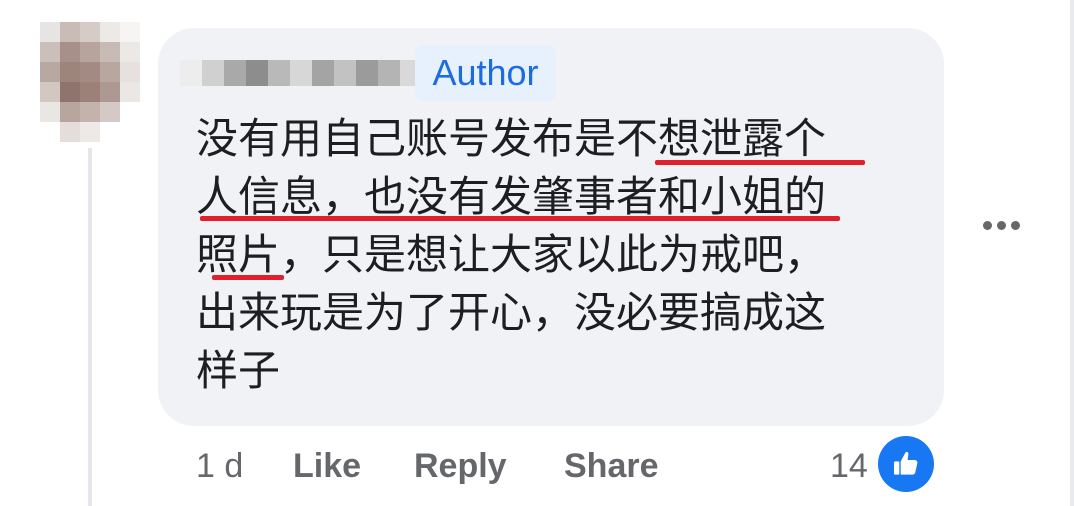 The width and height of the screenshot is (1074, 506). Describe the element at coordinates (327, 466) in the screenshot. I see `like-button: Like` at that location.